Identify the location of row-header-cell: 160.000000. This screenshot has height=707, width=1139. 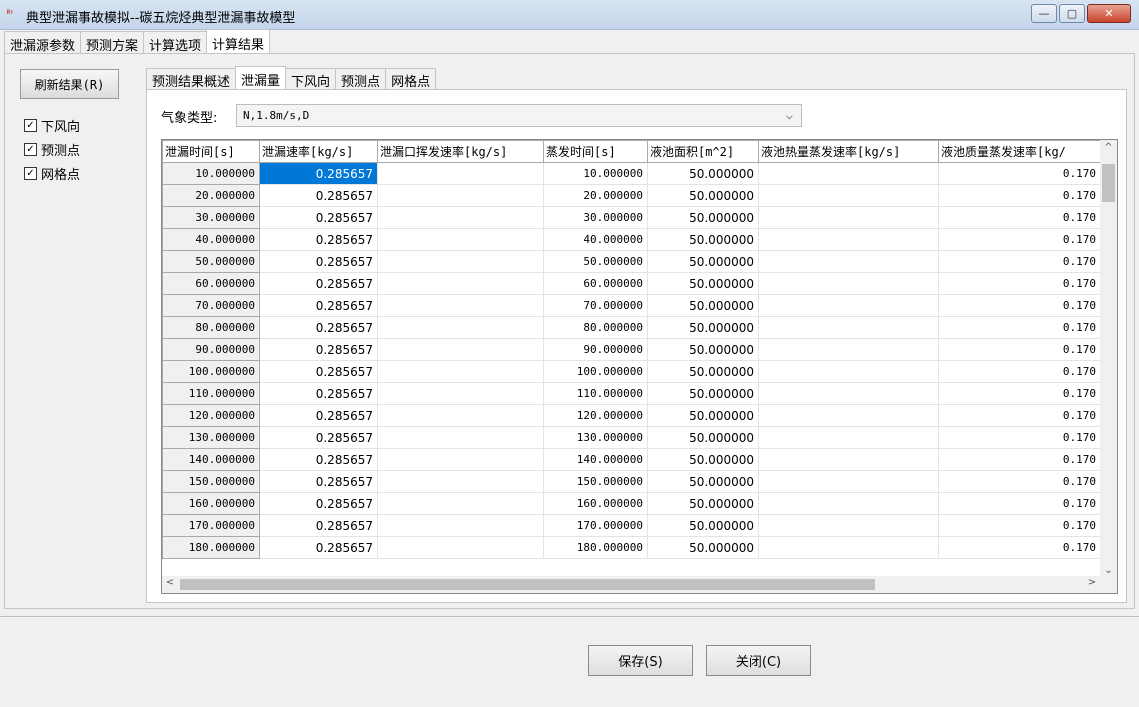
(211, 503).